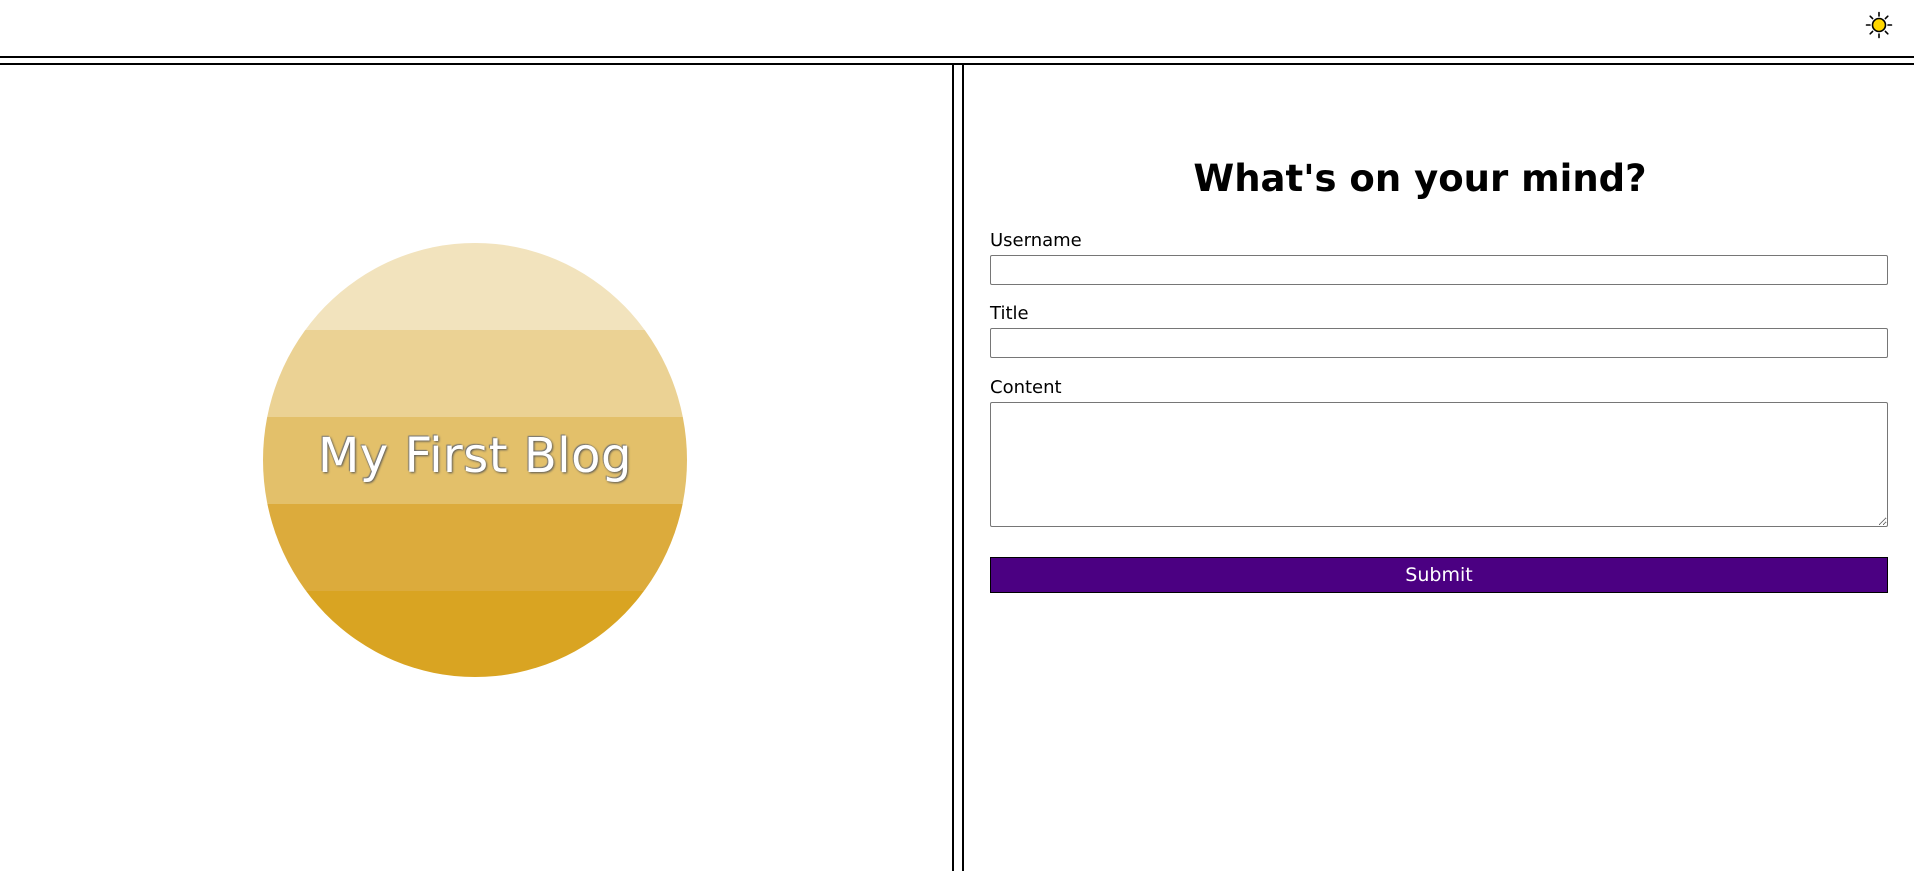 The image size is (1914, 871). What do you see at coordinates (1026, 387) in the screenshot?
I see `content-label: Content` at bounding box center [1026, 387].